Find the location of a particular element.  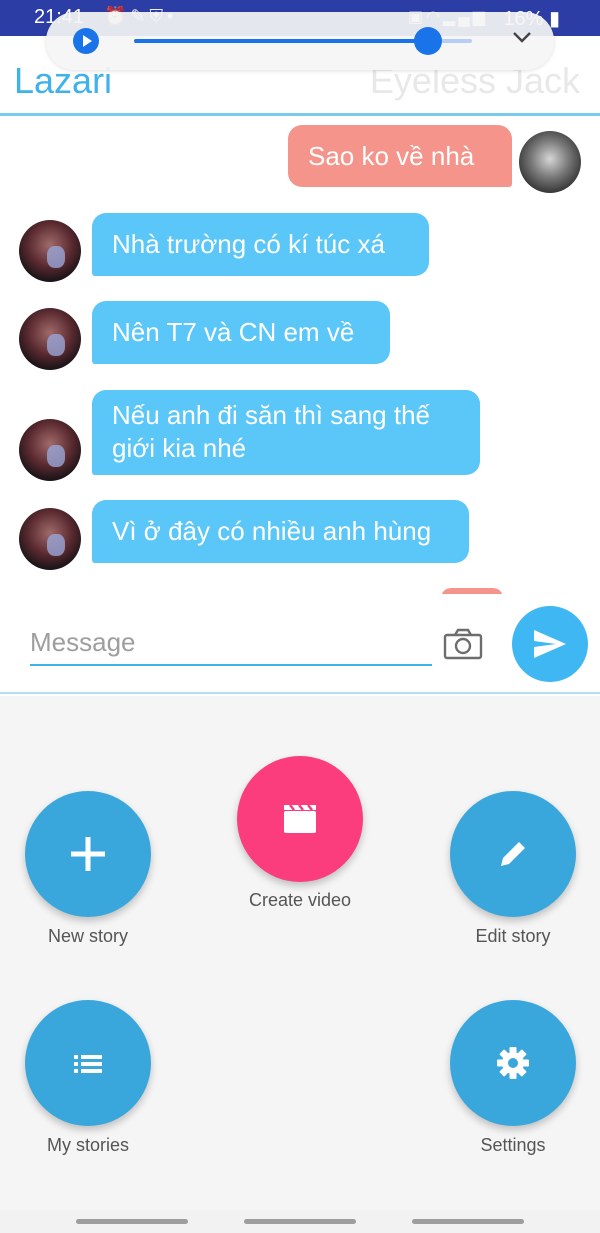

message-composer is located at coordinates (300, 644).